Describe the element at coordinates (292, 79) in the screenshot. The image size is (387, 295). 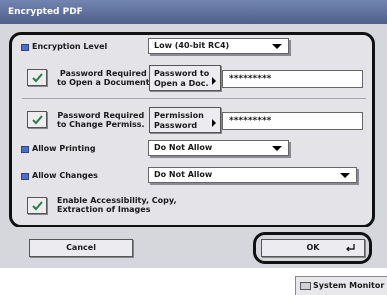
I see `open-password-field: *********` at that location.